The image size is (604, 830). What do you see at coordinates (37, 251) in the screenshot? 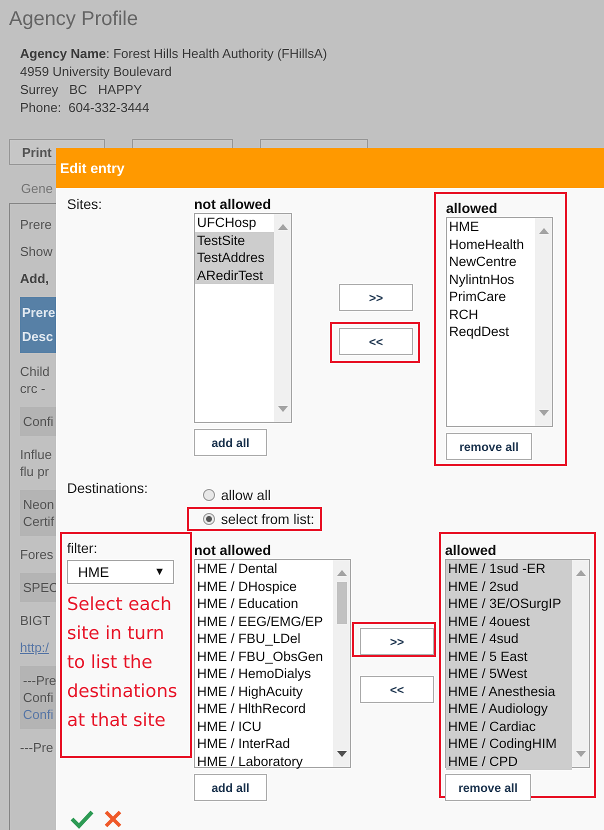
I see `row-text: Show` at bounding box center [37, 251].